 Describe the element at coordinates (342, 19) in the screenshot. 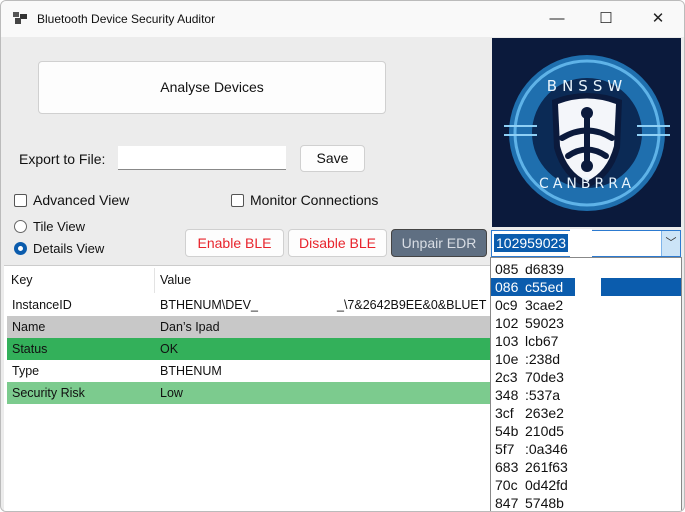

I see `title-bar: Bluetooth Device Security Auditor — ☐ ✕` at that location.